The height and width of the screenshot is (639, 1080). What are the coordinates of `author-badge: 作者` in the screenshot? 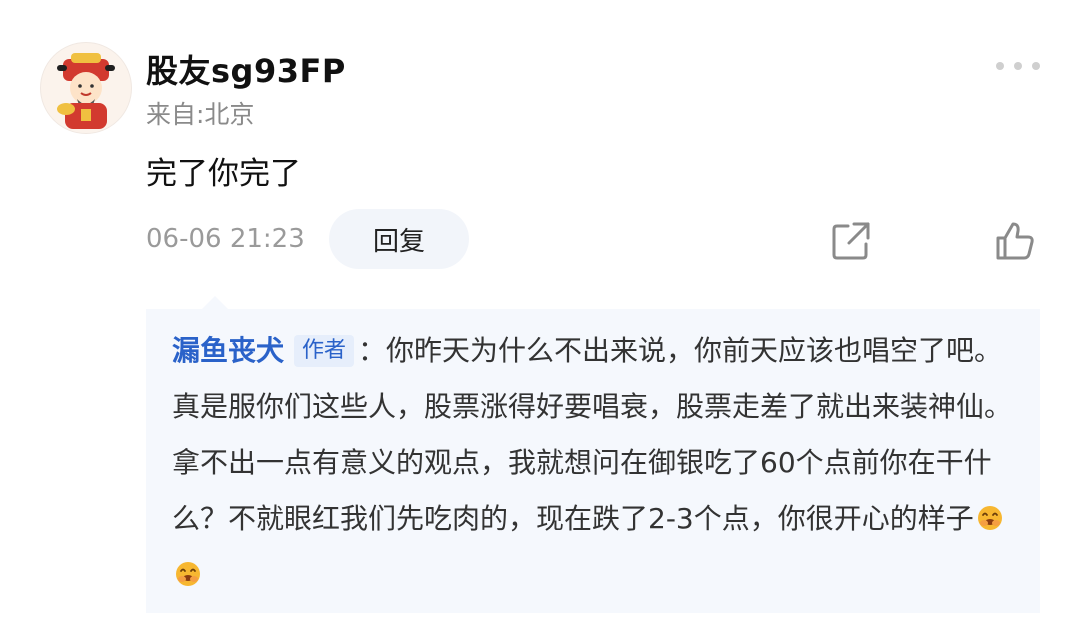 It's located at (324, 351).